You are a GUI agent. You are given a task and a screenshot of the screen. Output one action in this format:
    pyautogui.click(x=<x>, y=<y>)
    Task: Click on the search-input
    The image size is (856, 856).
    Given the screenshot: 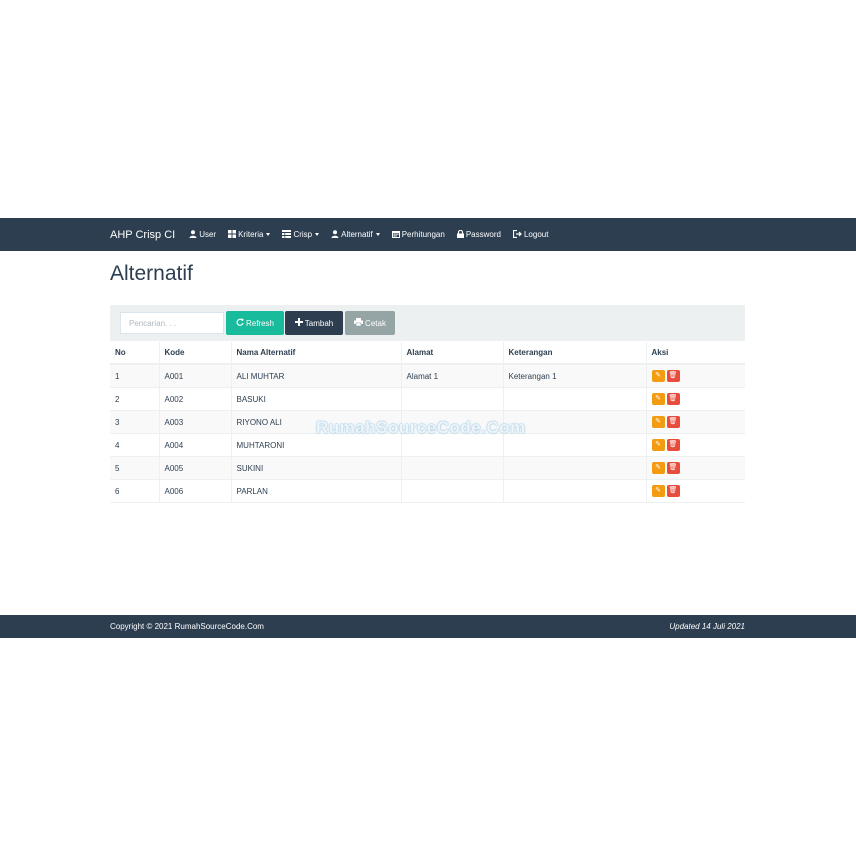 What is the action you would take?
    pyautogui.click(x=172, y=323)
    